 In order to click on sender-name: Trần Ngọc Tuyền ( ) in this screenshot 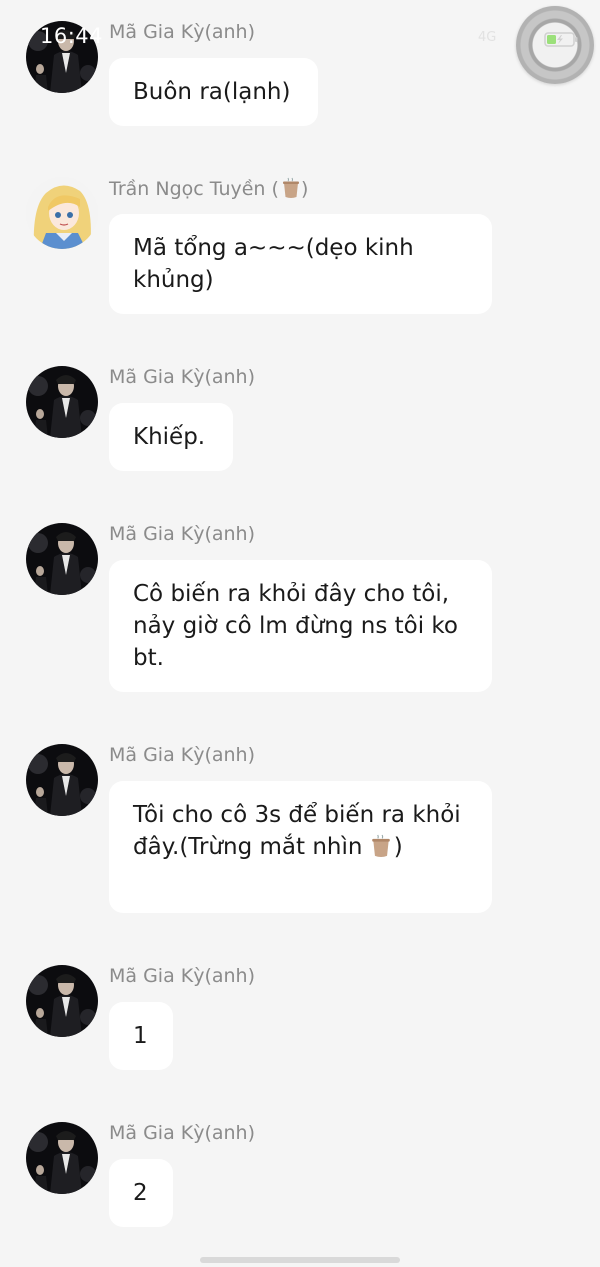, I will do `click(208, 188)`.